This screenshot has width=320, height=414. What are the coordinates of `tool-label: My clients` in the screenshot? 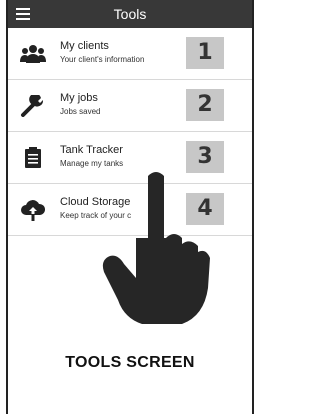 It's located at (84, 46).